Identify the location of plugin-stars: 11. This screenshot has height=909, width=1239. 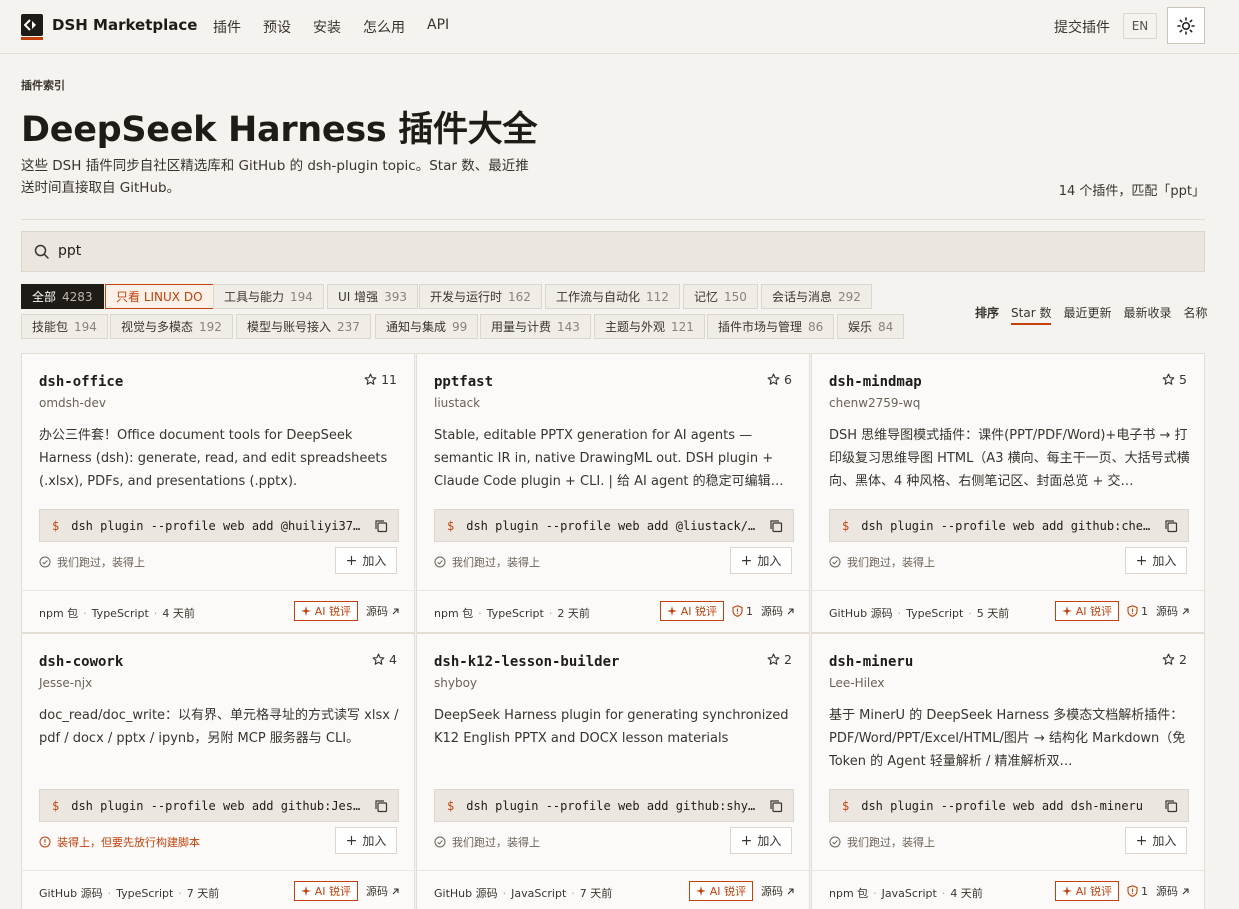
(380, 379).